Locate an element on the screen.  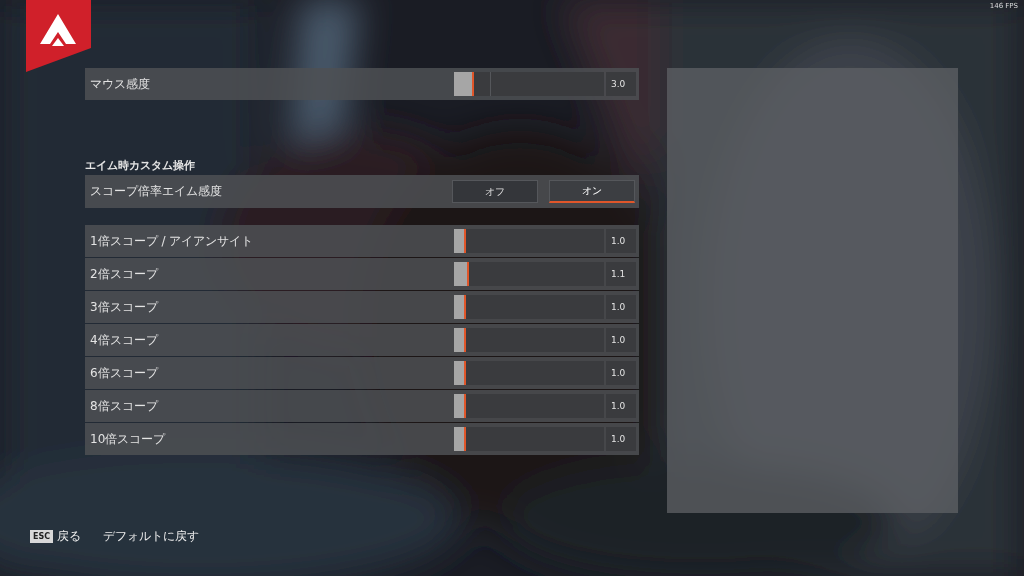
setting-label: 6倍スコープ is located at coordinates (125, 373).